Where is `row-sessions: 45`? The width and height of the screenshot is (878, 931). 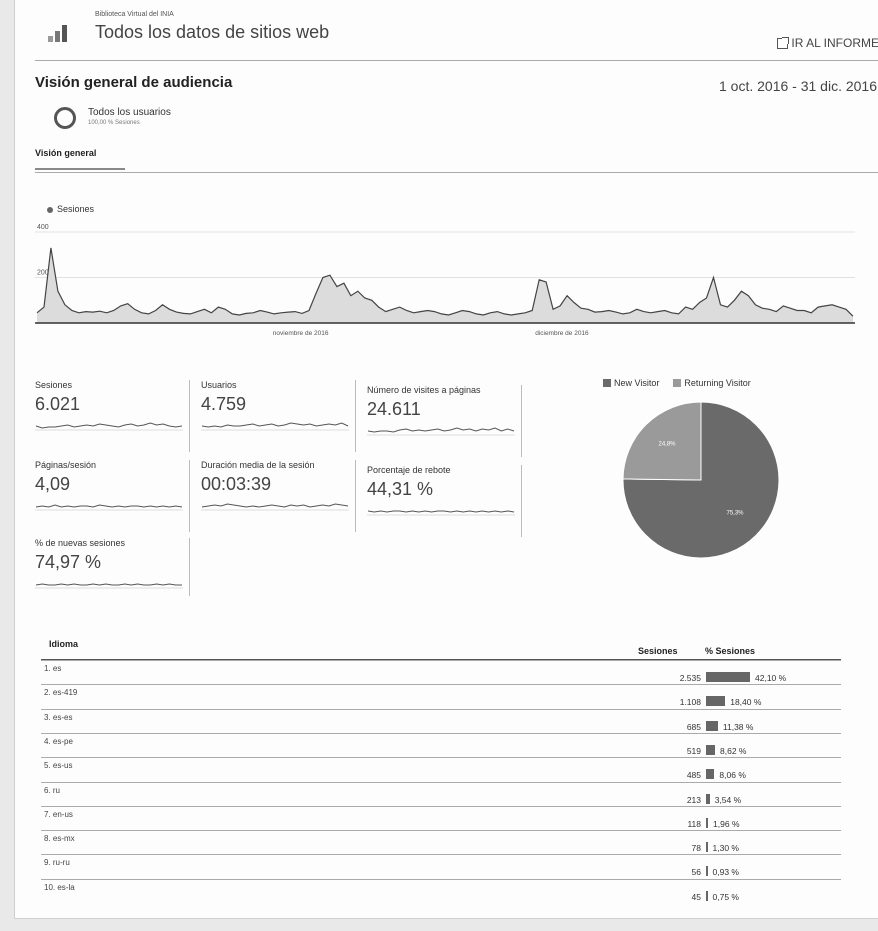
row-sessions: 45 is located at coordinates (696, 896).